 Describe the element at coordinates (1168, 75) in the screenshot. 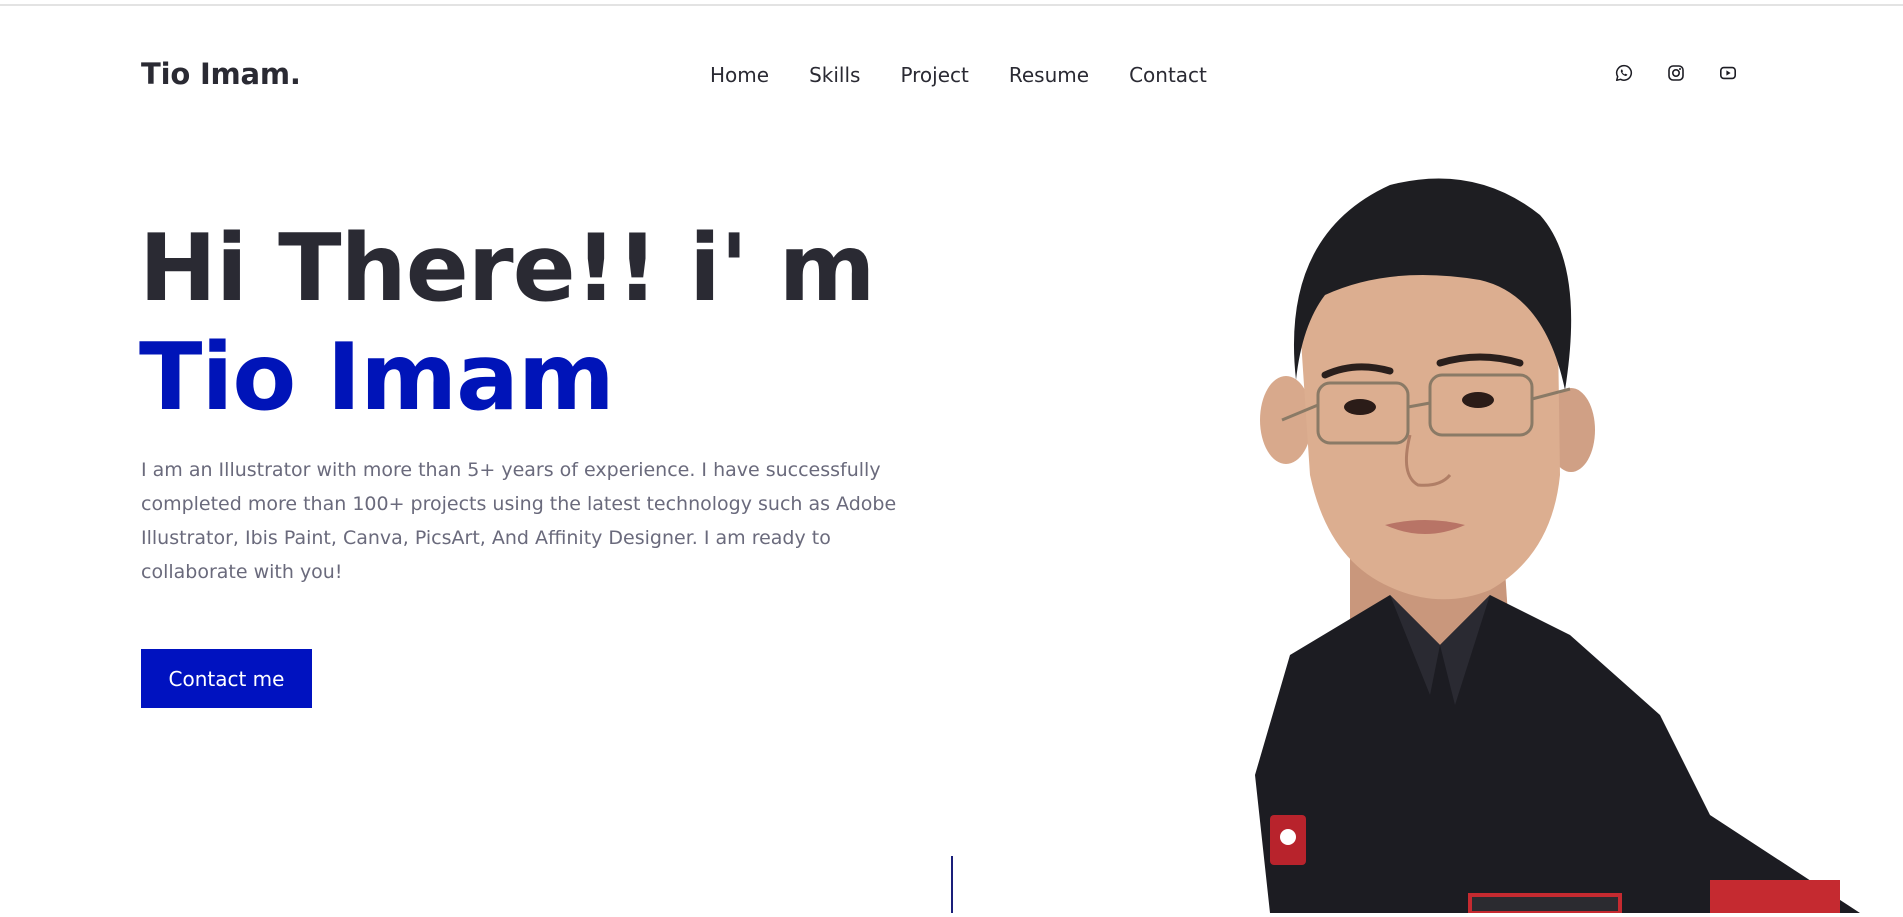

I see `nav-contact: Contact` at that location.